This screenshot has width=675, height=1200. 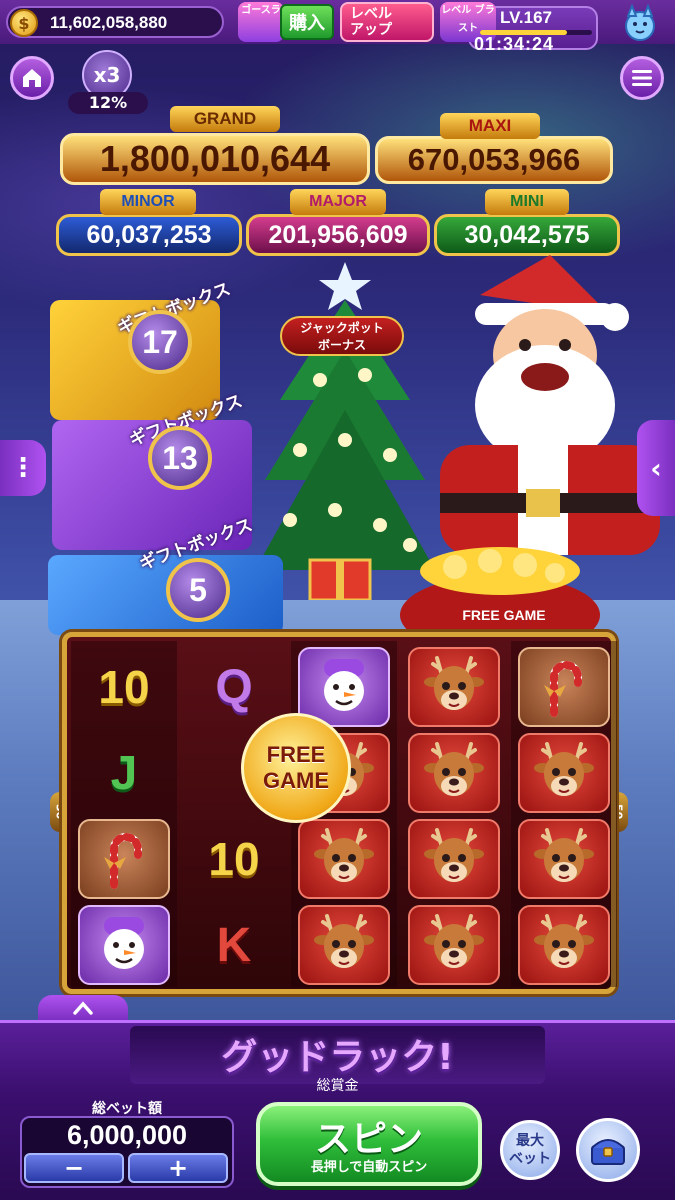 I want to click on gift-box-count: 17, so click(x=160, y=342).